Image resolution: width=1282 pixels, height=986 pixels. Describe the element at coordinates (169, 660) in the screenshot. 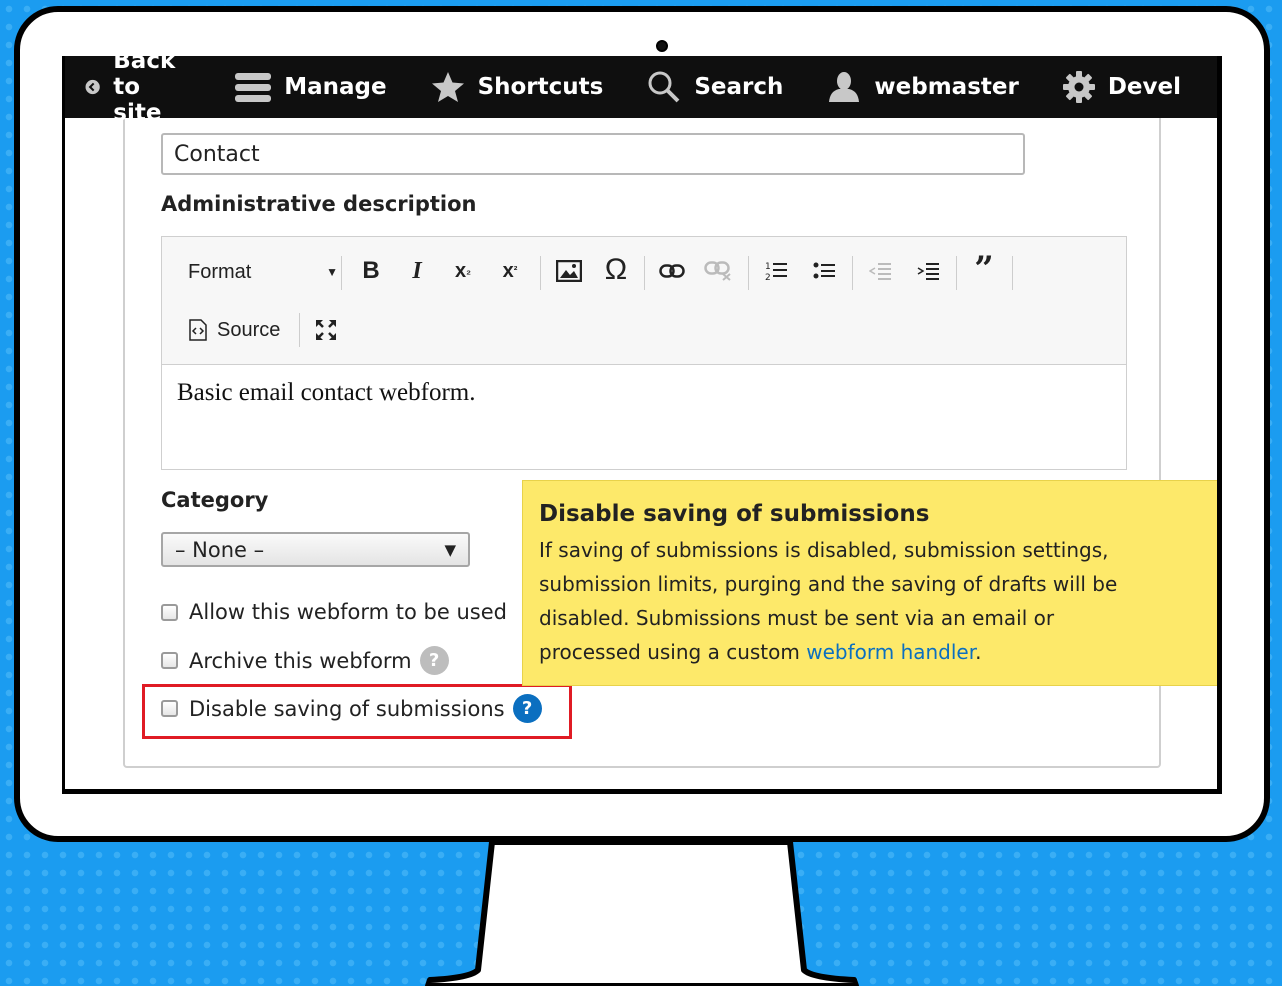

I see `archive-webform-checkbox` at that location.